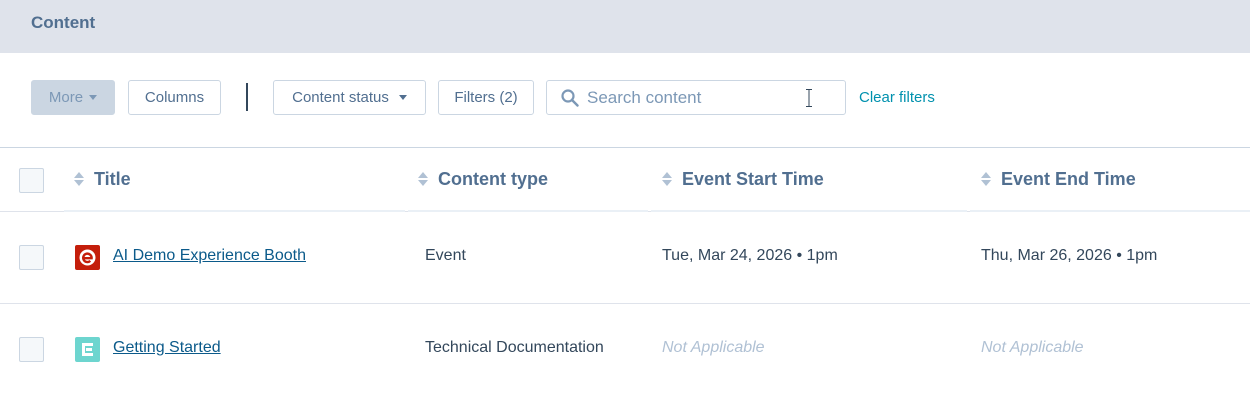 The image size is (1250, 396). What do you see at coordinates (340, 97) in the screenshot?
I see `content-status-label: Content status` at bounding box center [340, 97].